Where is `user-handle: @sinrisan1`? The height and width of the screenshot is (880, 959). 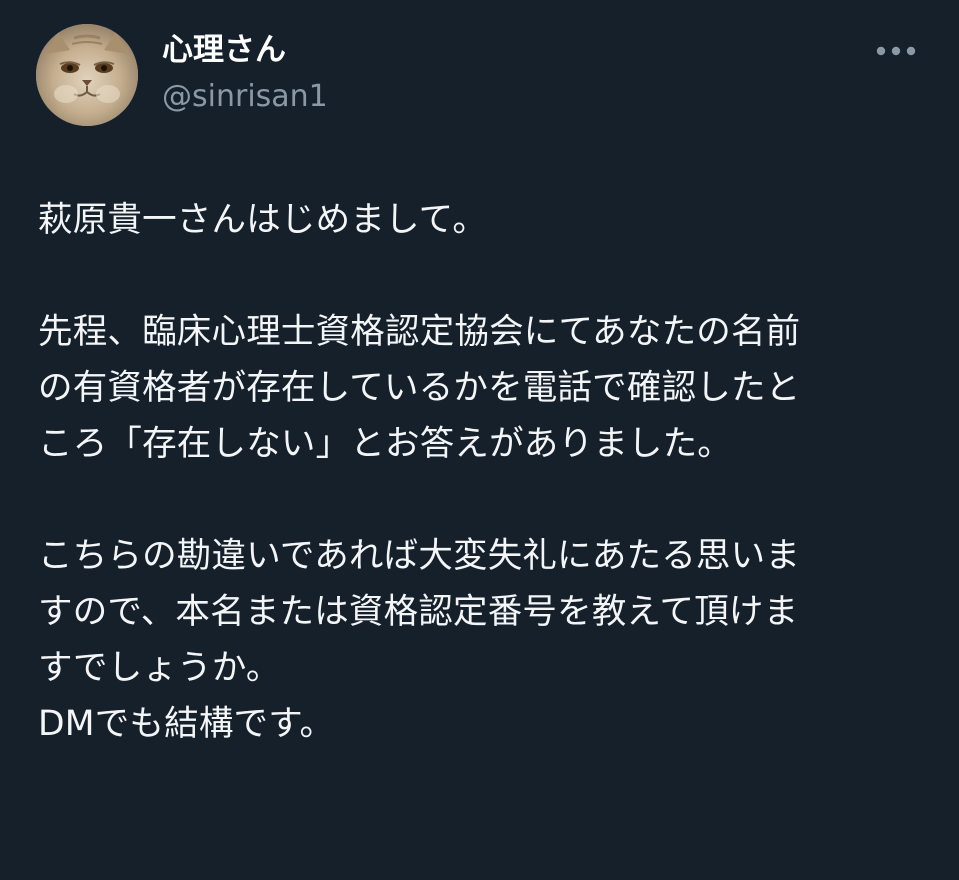
user-handle: @sinrisan1 is located at coordinates (245, 97).